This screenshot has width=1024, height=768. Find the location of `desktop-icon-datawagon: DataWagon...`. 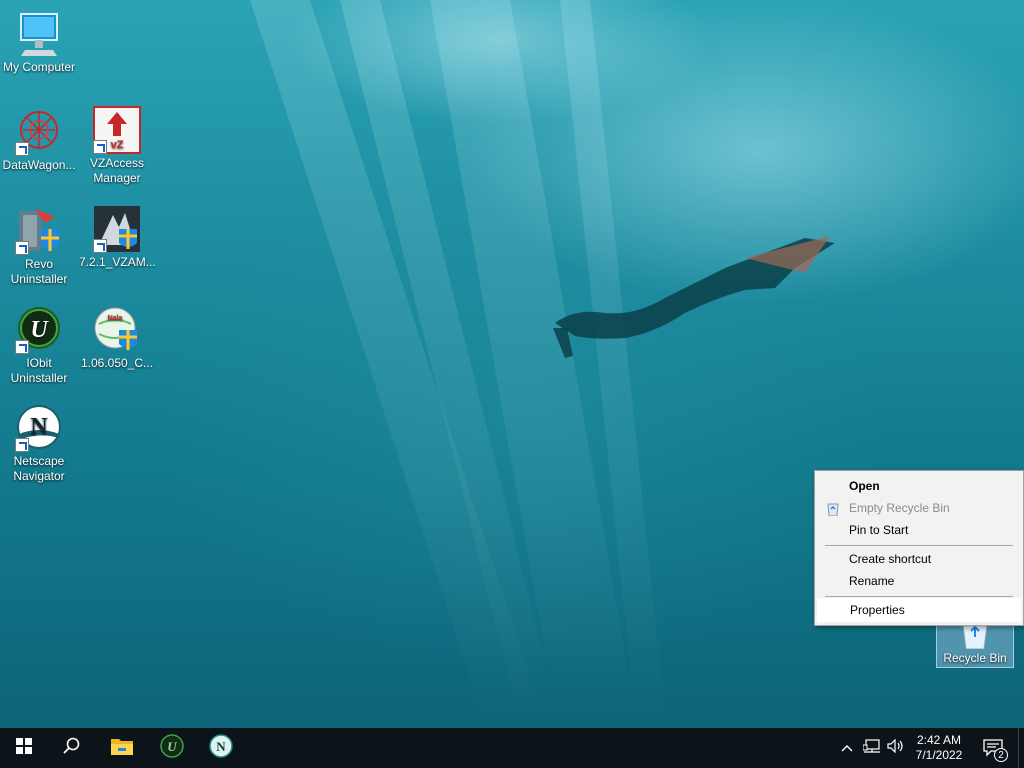

desktop-icon-datawagon: DataWagon... is located at coordinates (39, 140).